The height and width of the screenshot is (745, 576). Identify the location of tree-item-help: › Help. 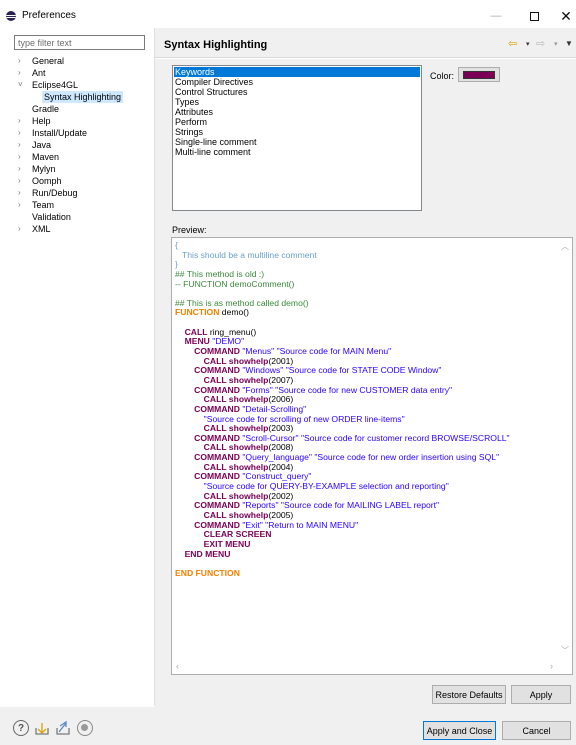
(81, 121).